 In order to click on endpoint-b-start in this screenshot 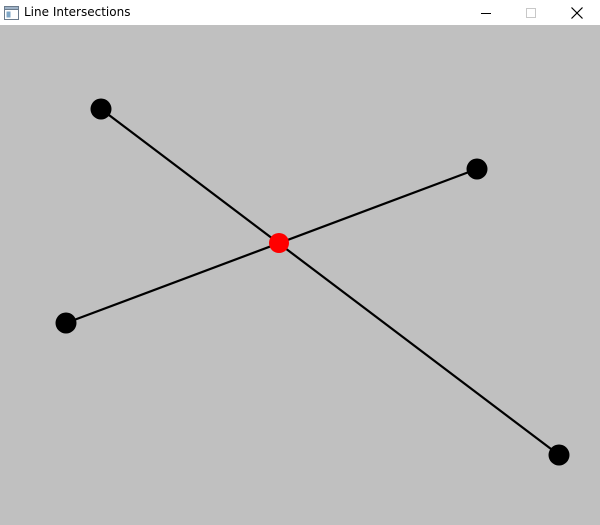, I will do `click(66, 323)`.